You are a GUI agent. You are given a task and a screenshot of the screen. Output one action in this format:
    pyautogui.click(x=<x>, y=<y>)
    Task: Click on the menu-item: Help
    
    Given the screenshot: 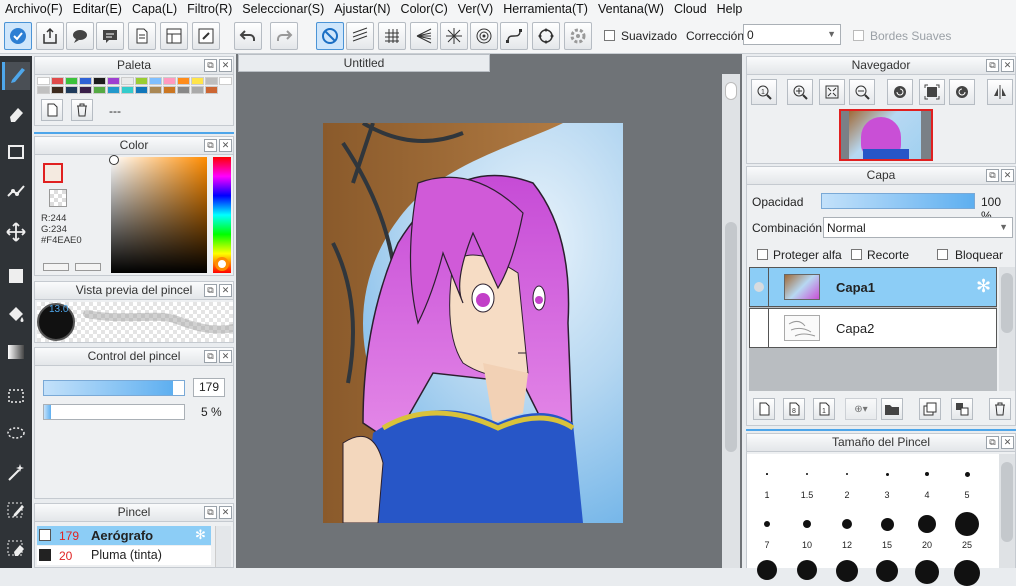 What is the action you would take?
    pyautogui.click(x=730, y=9)
    